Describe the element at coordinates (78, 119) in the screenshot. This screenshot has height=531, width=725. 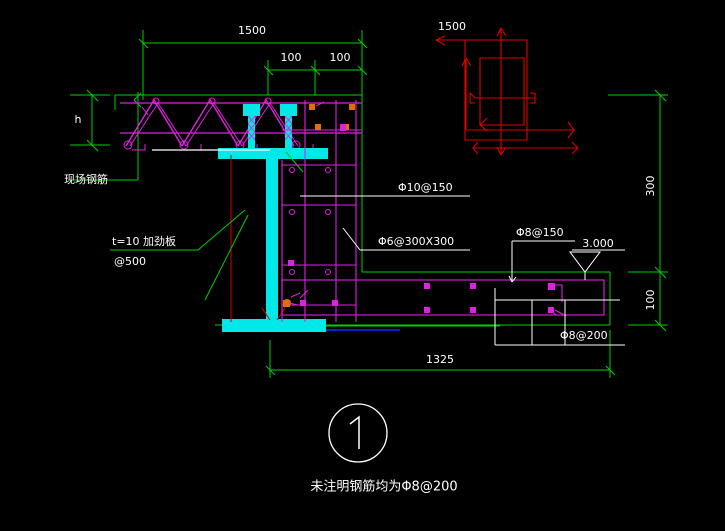
I see `dim-left-height: h` at that location.